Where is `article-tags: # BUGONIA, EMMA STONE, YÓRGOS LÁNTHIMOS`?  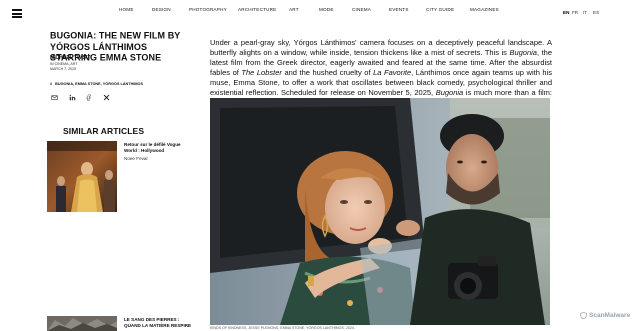
article-tags: # BUGONIA, EMMA STONE, YÓRGOS LÁNTHIMOS is located at coordinates (96, 84).